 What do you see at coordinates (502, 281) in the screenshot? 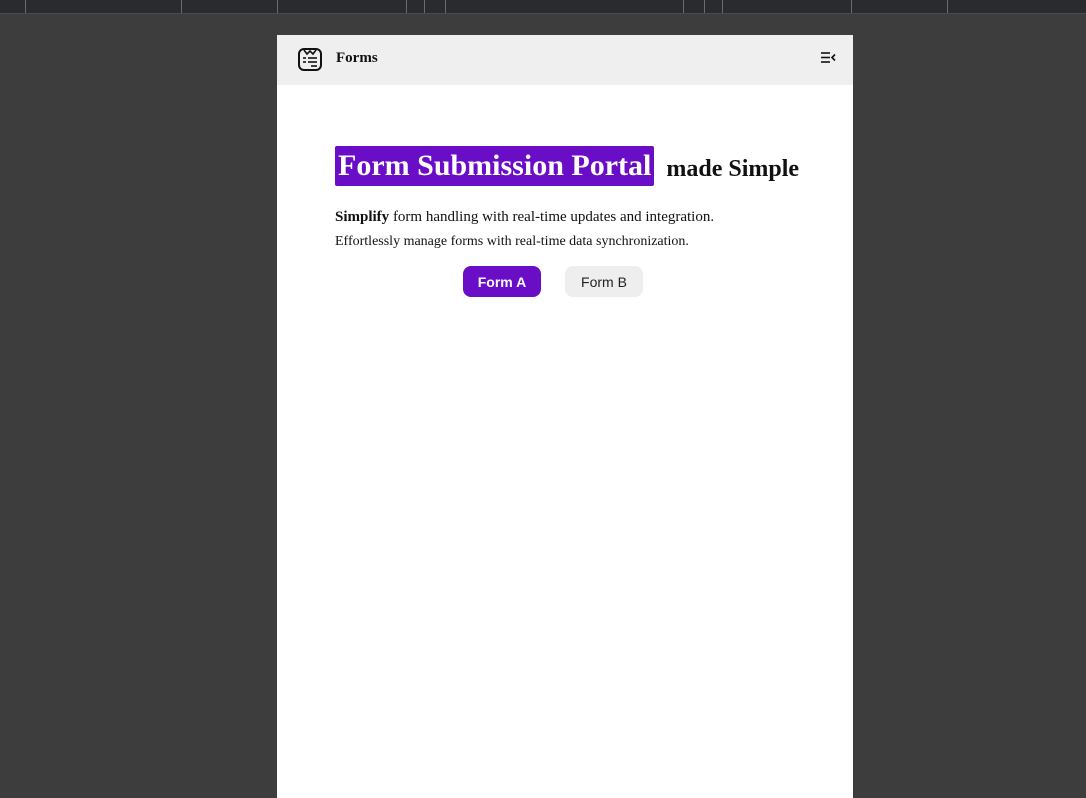
I see `form-a-button: Form A` at bounding box center [502, 281].